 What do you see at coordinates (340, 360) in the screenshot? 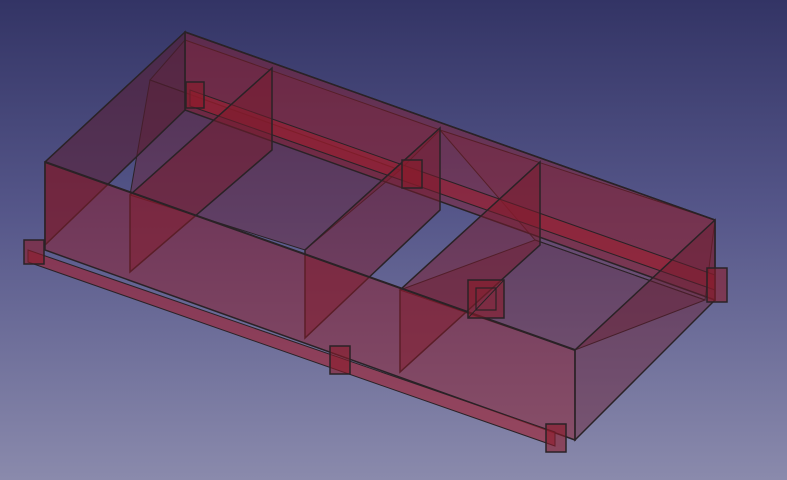
I see `bracket-front-middle` at bounding box center [340, 360].